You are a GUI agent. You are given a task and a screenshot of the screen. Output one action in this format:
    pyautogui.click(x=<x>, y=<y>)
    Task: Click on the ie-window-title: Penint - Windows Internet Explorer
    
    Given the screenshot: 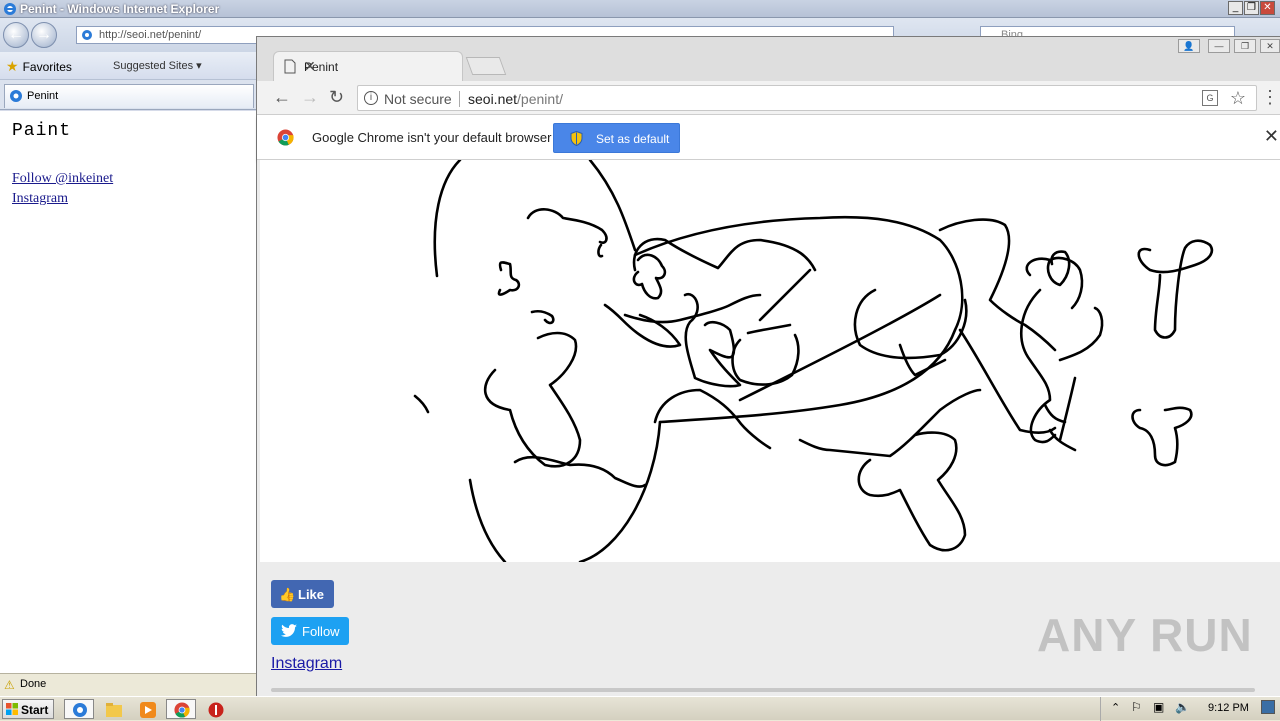 What is the action you would take?
    pyautogui.click(x=120, y=9)
    